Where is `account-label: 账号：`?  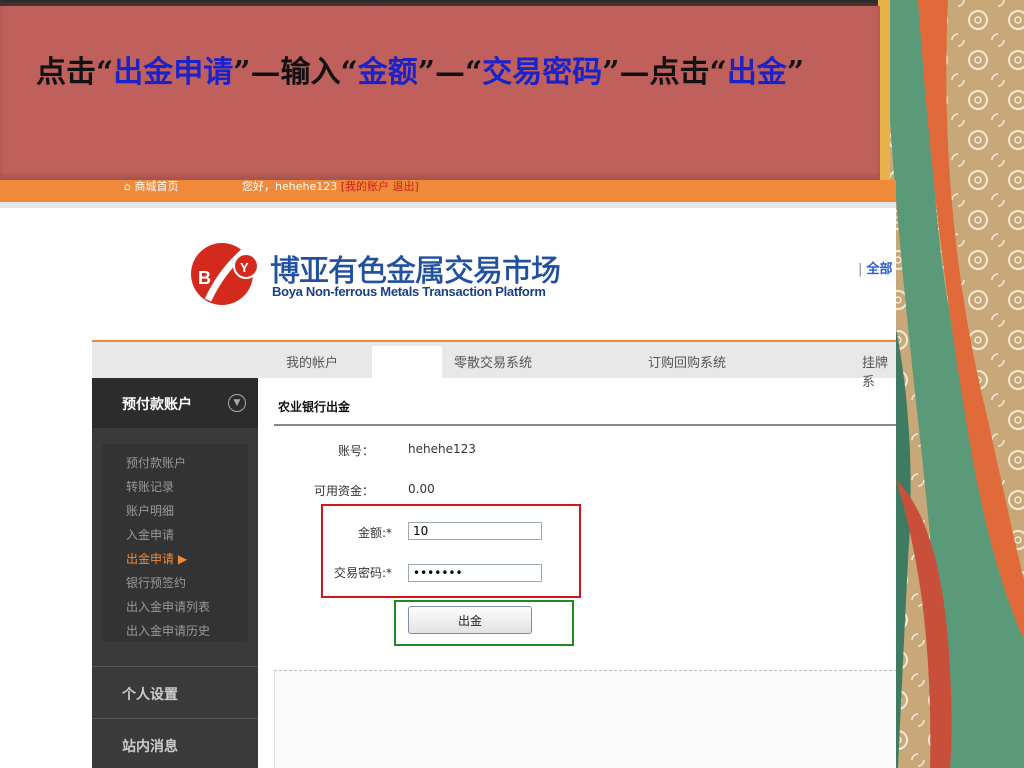
account-label: 账号： is located at coordinates (355, 451).